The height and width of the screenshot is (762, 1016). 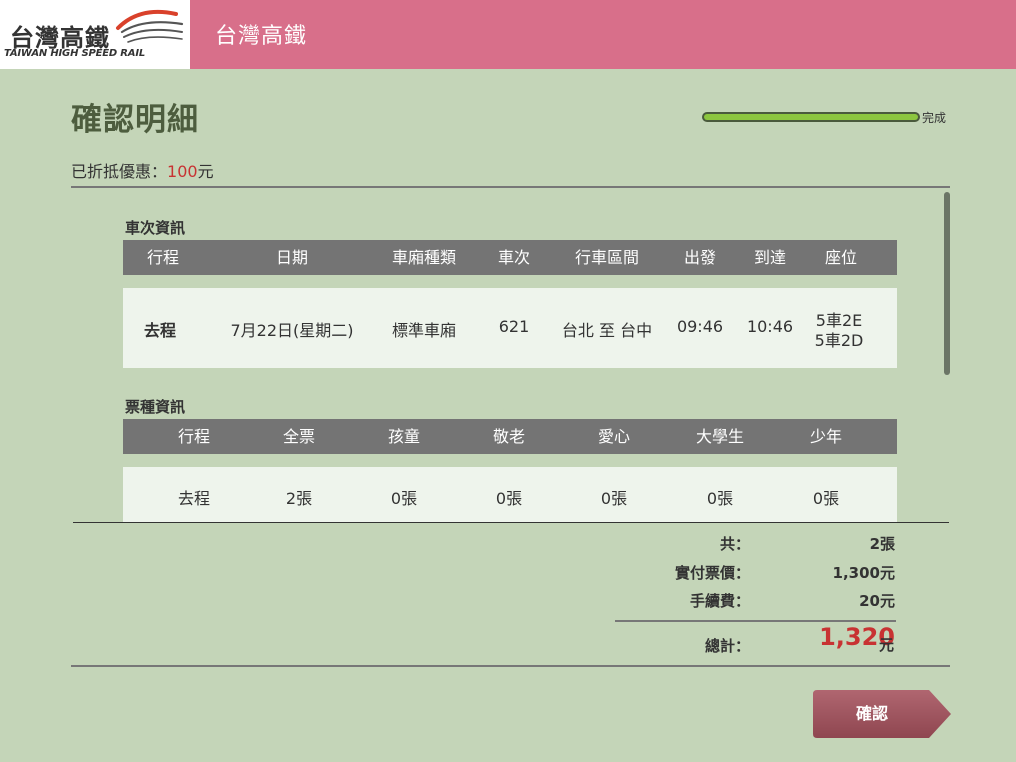 What do you see at coordinates (826, 436) in the screenshot?
I see `col-header-youth: 少年` at bounding box center [826, 436].